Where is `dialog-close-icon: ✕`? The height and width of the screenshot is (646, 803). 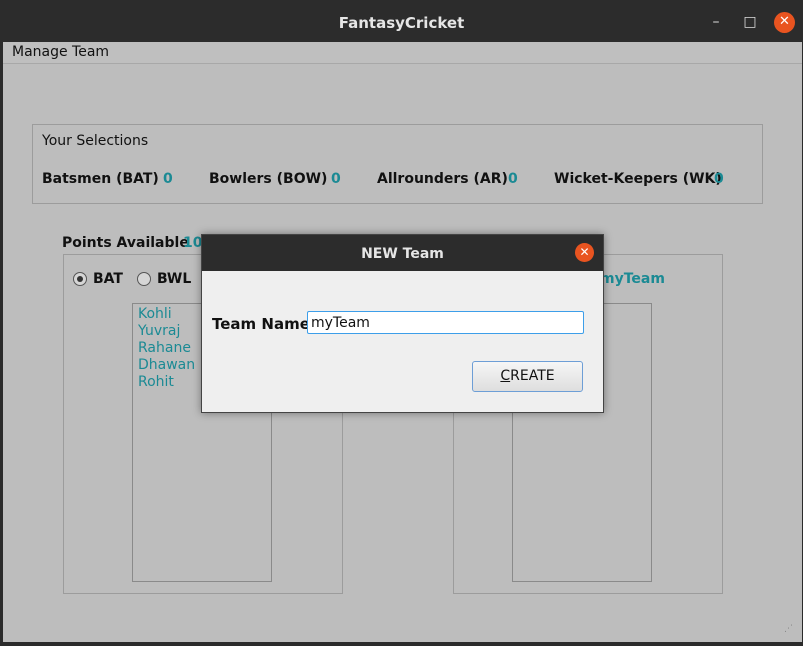
dialog-close-icon: ✕ is located at coordinates (584, 252).